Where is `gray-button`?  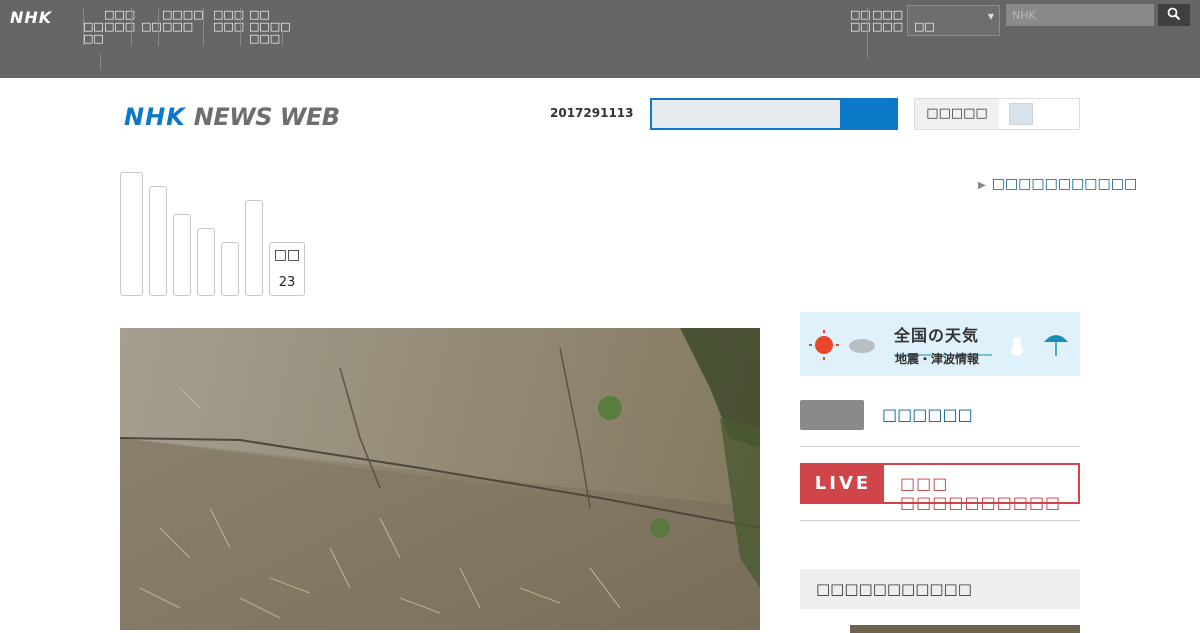
gray-button is located at coordinates (832, 415).